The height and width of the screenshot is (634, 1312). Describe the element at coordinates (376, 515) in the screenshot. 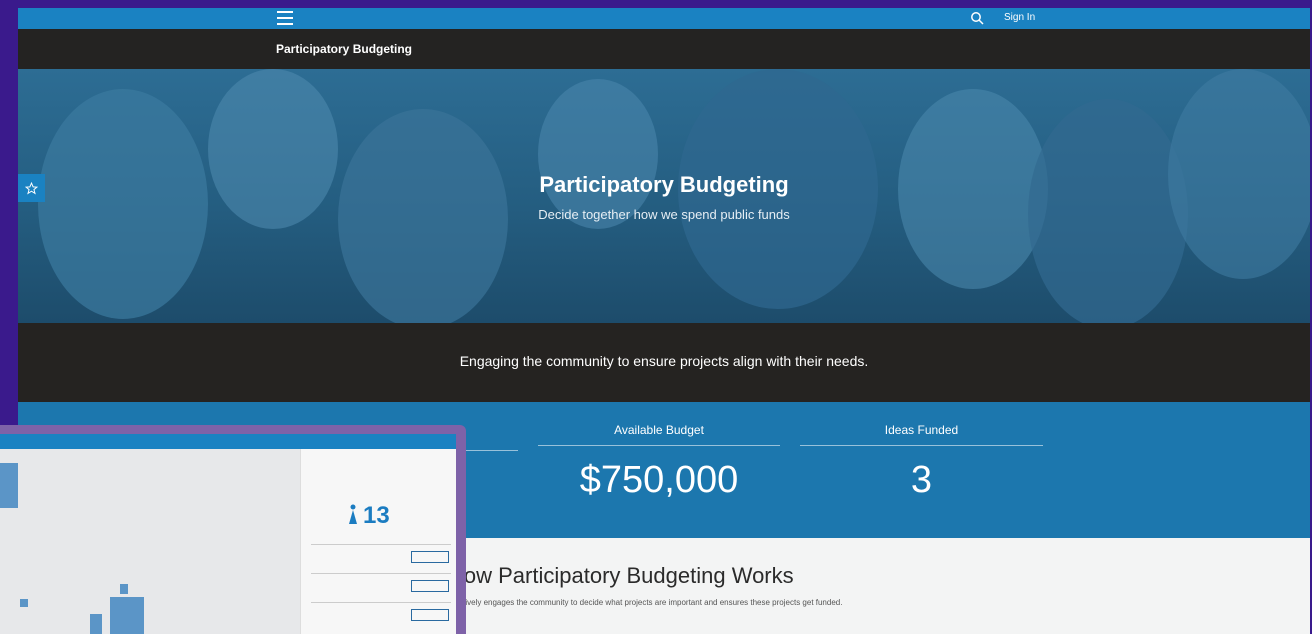

I see `thumbnail-count: 13` at that location.